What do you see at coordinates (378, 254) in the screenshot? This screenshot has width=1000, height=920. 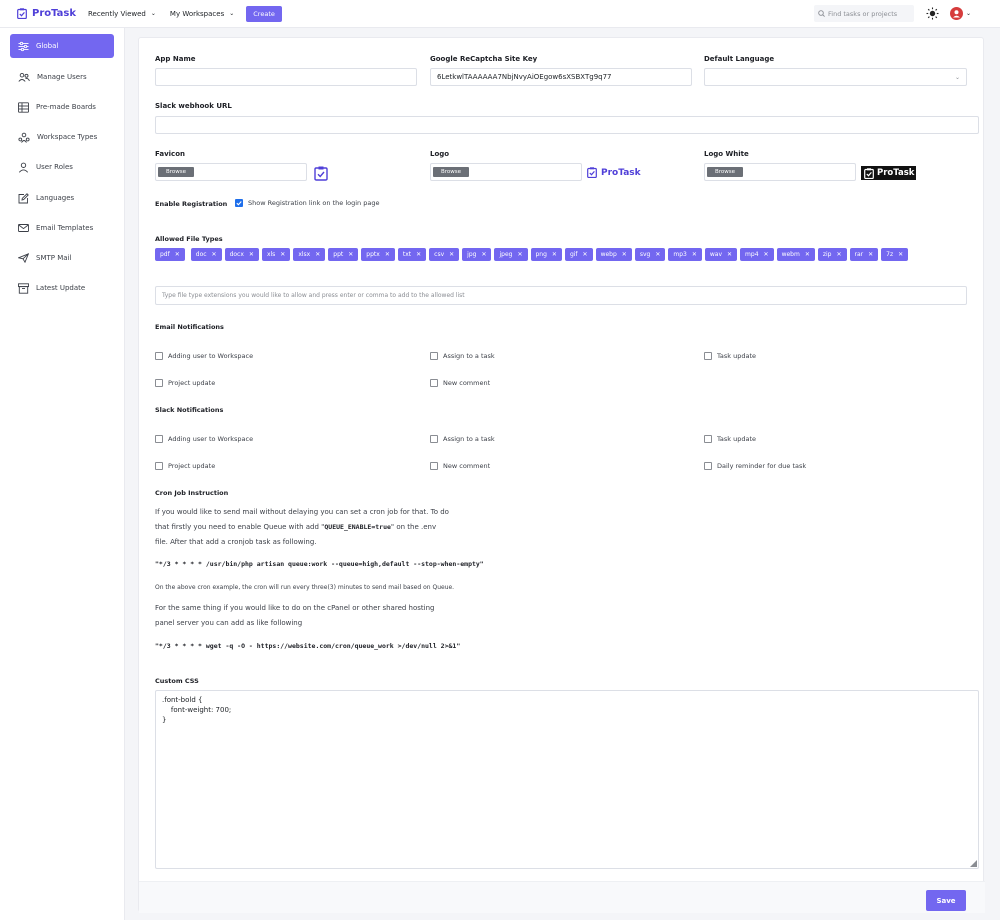 I see `file-type-tag: pptx ✕` at bounding box center [378, 254].